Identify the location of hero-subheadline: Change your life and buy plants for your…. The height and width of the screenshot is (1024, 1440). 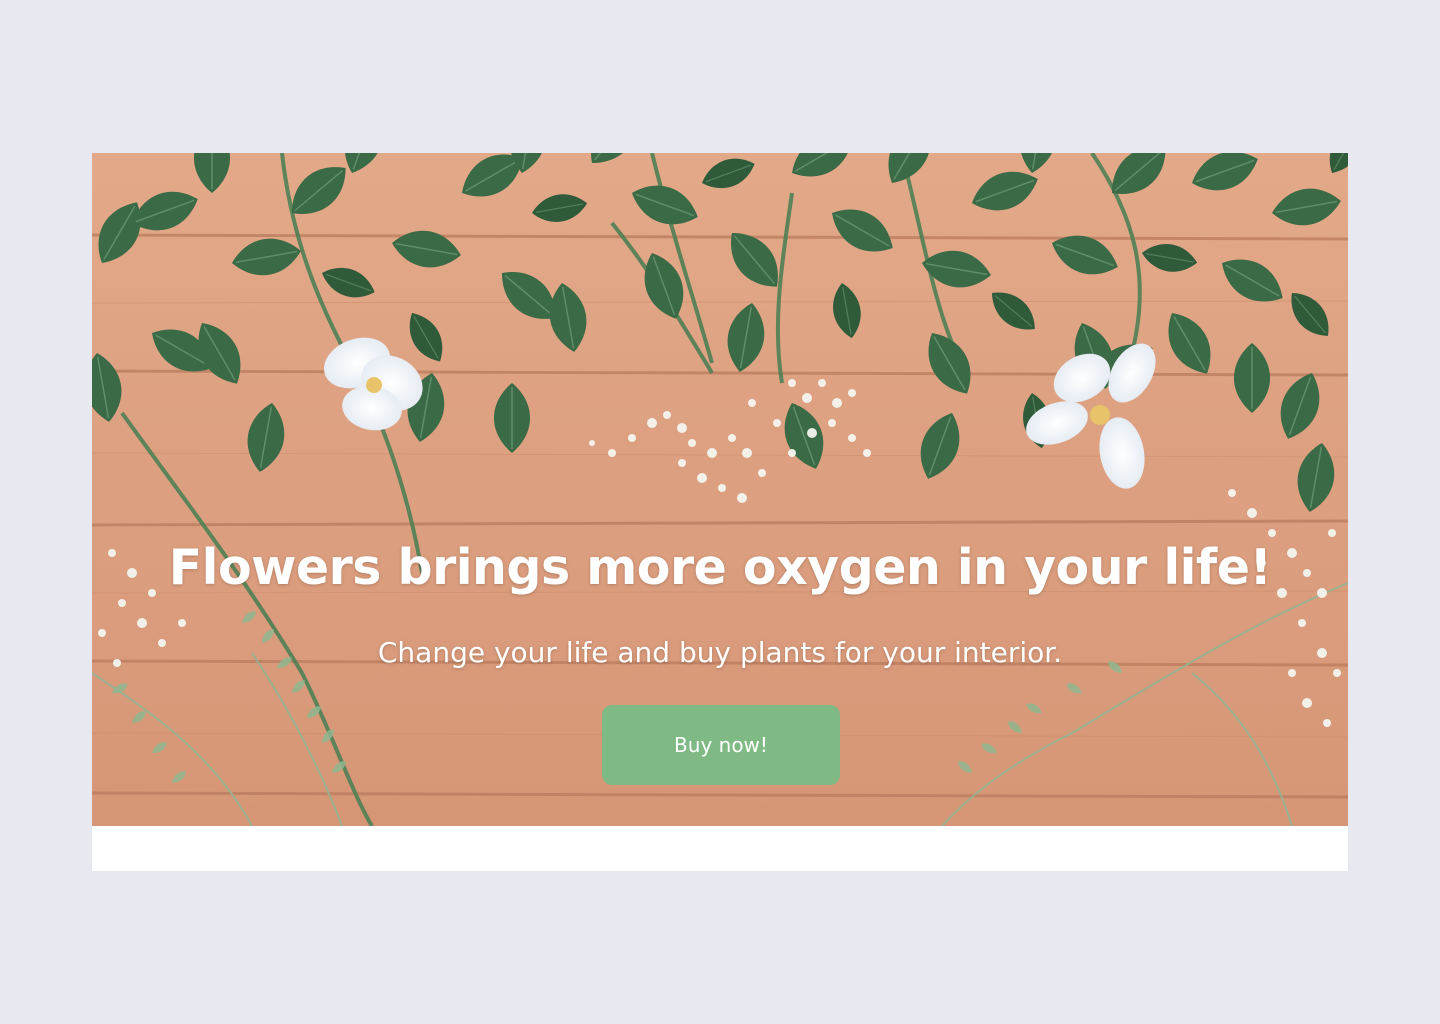
(720, 652).